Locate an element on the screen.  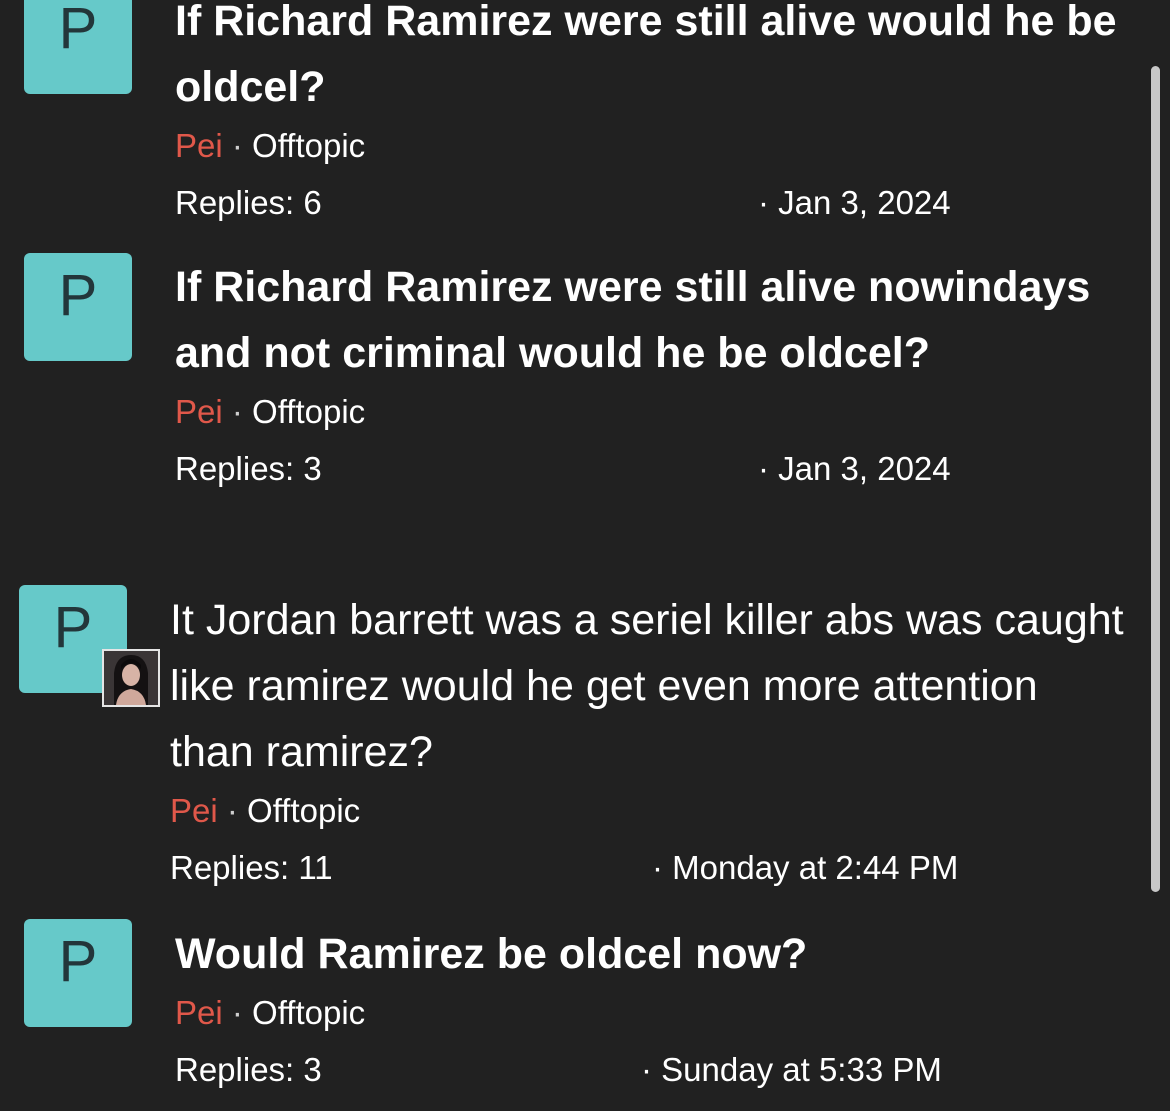
reply-count: Replies: 6 is located at coordinates (248, 202).